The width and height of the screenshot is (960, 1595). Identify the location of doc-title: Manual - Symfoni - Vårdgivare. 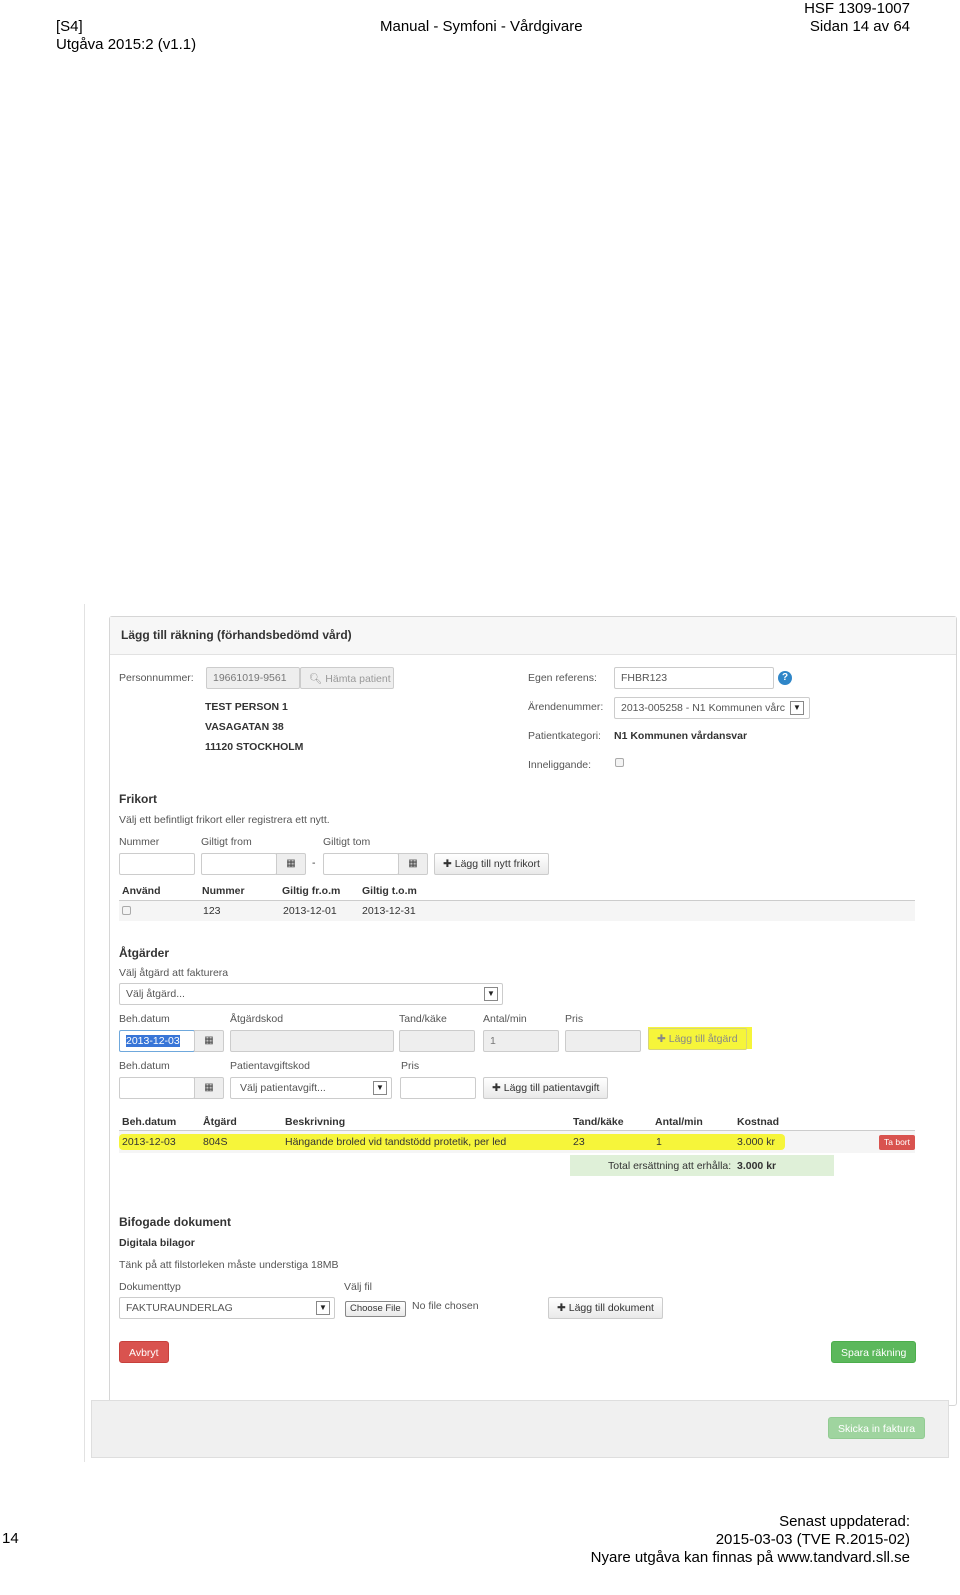
(481, 26).